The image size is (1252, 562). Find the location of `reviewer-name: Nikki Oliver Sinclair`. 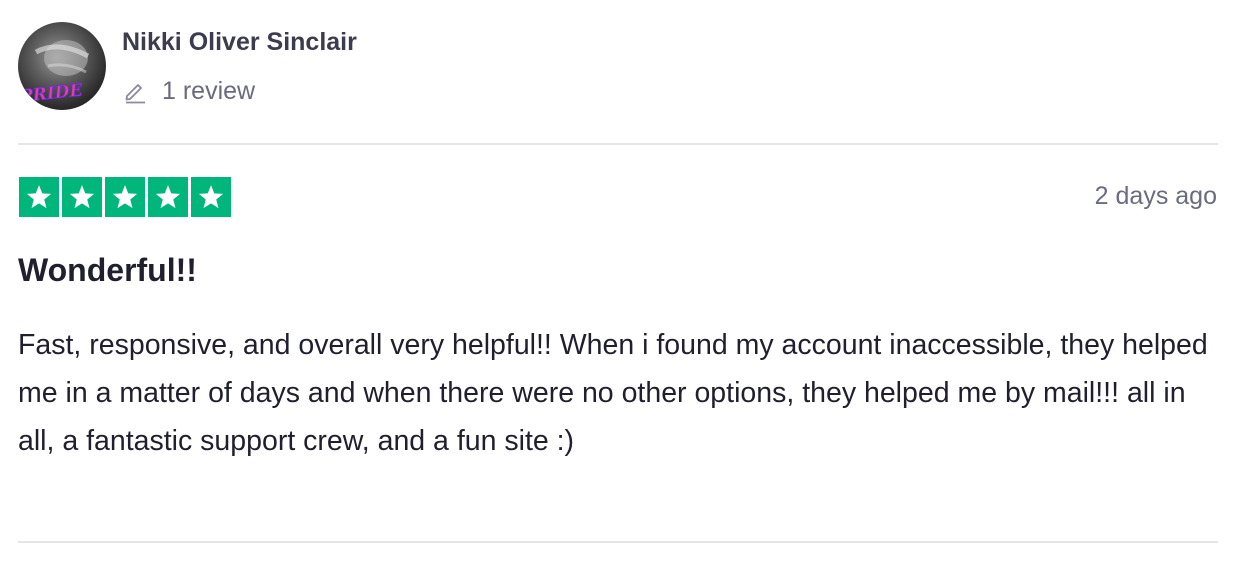

reviewer-name: Nikki Oliver Sinclair is located at coordinates (239, 42).